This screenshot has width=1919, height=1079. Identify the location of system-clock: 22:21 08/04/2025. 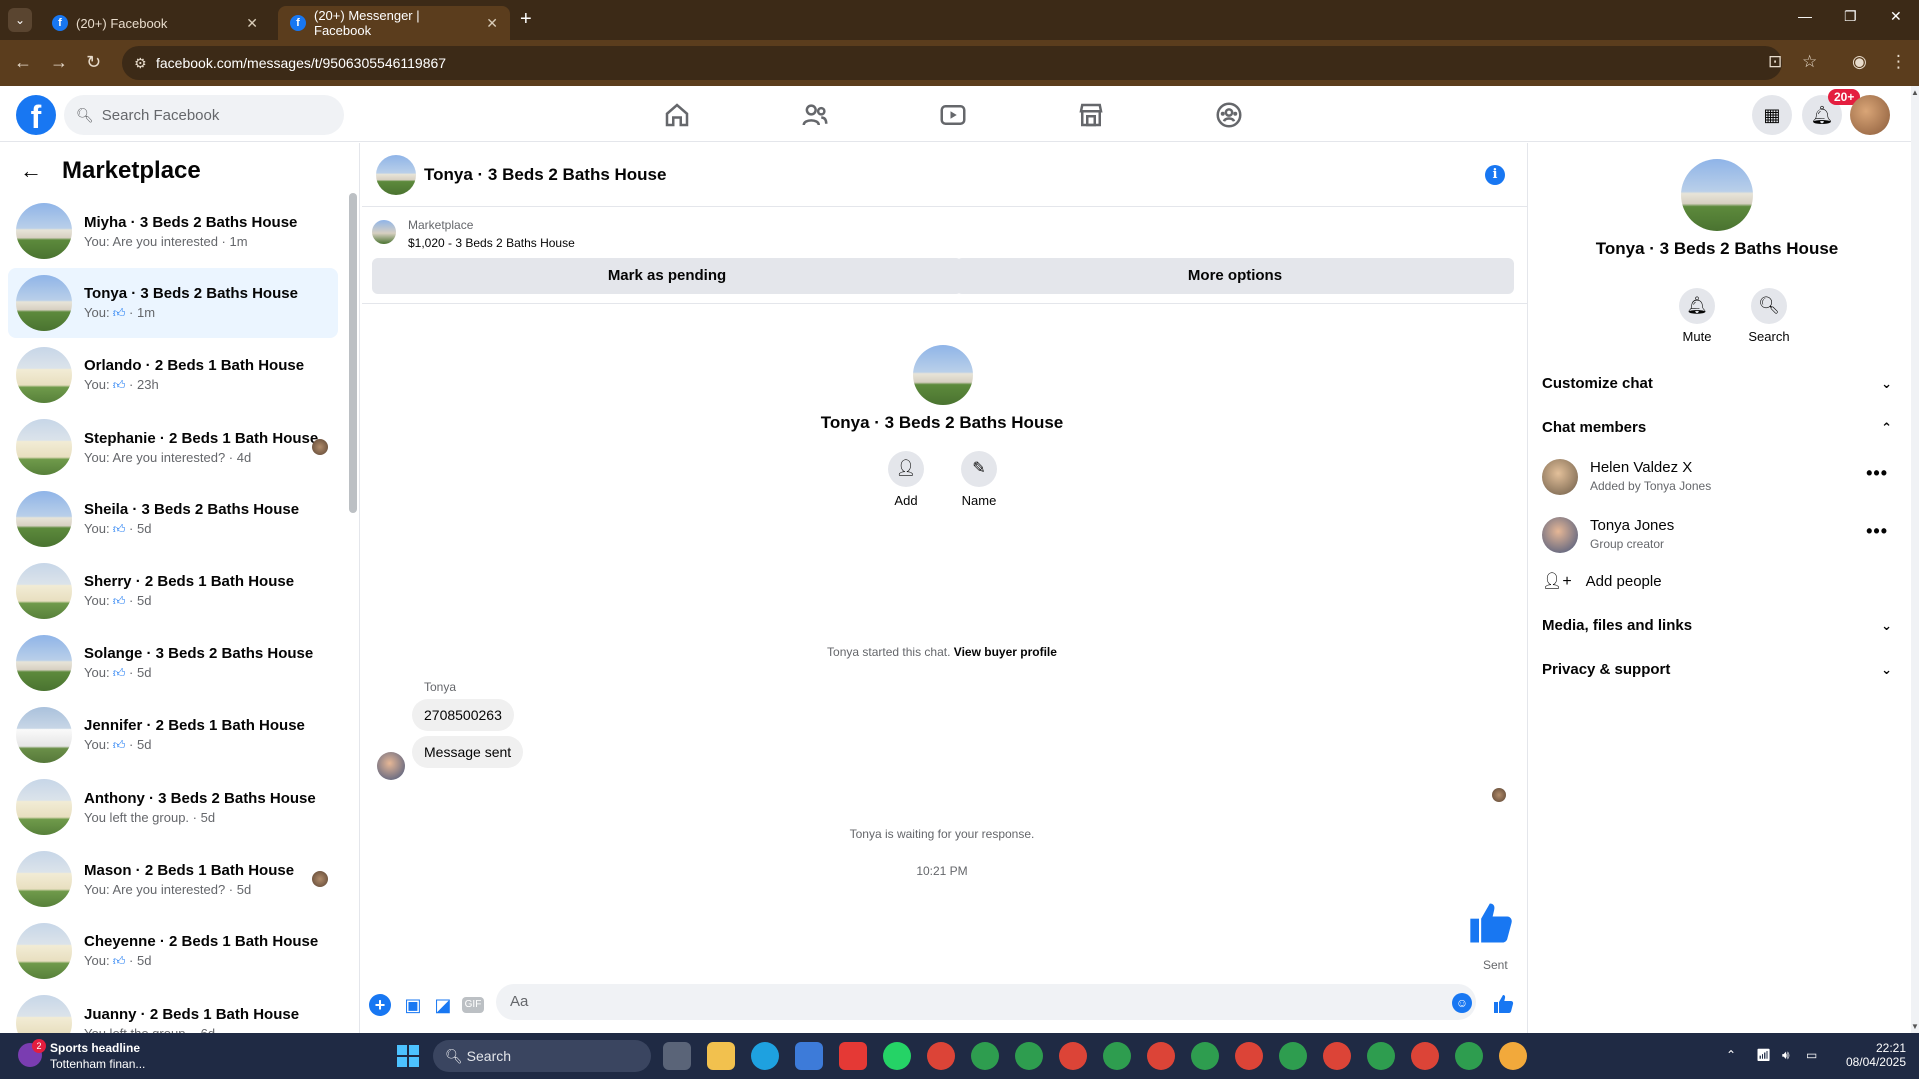
(1868, 1055).